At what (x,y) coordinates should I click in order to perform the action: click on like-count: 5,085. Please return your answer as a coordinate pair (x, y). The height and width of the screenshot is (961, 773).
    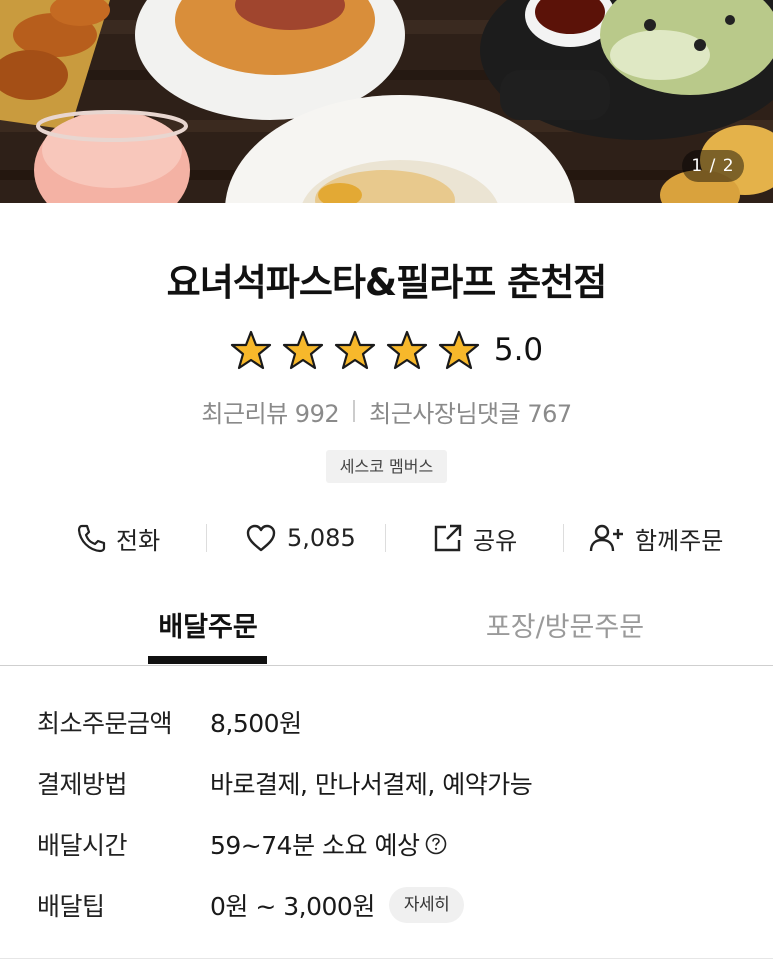
    Looking at the image, I should click on (321, 538).